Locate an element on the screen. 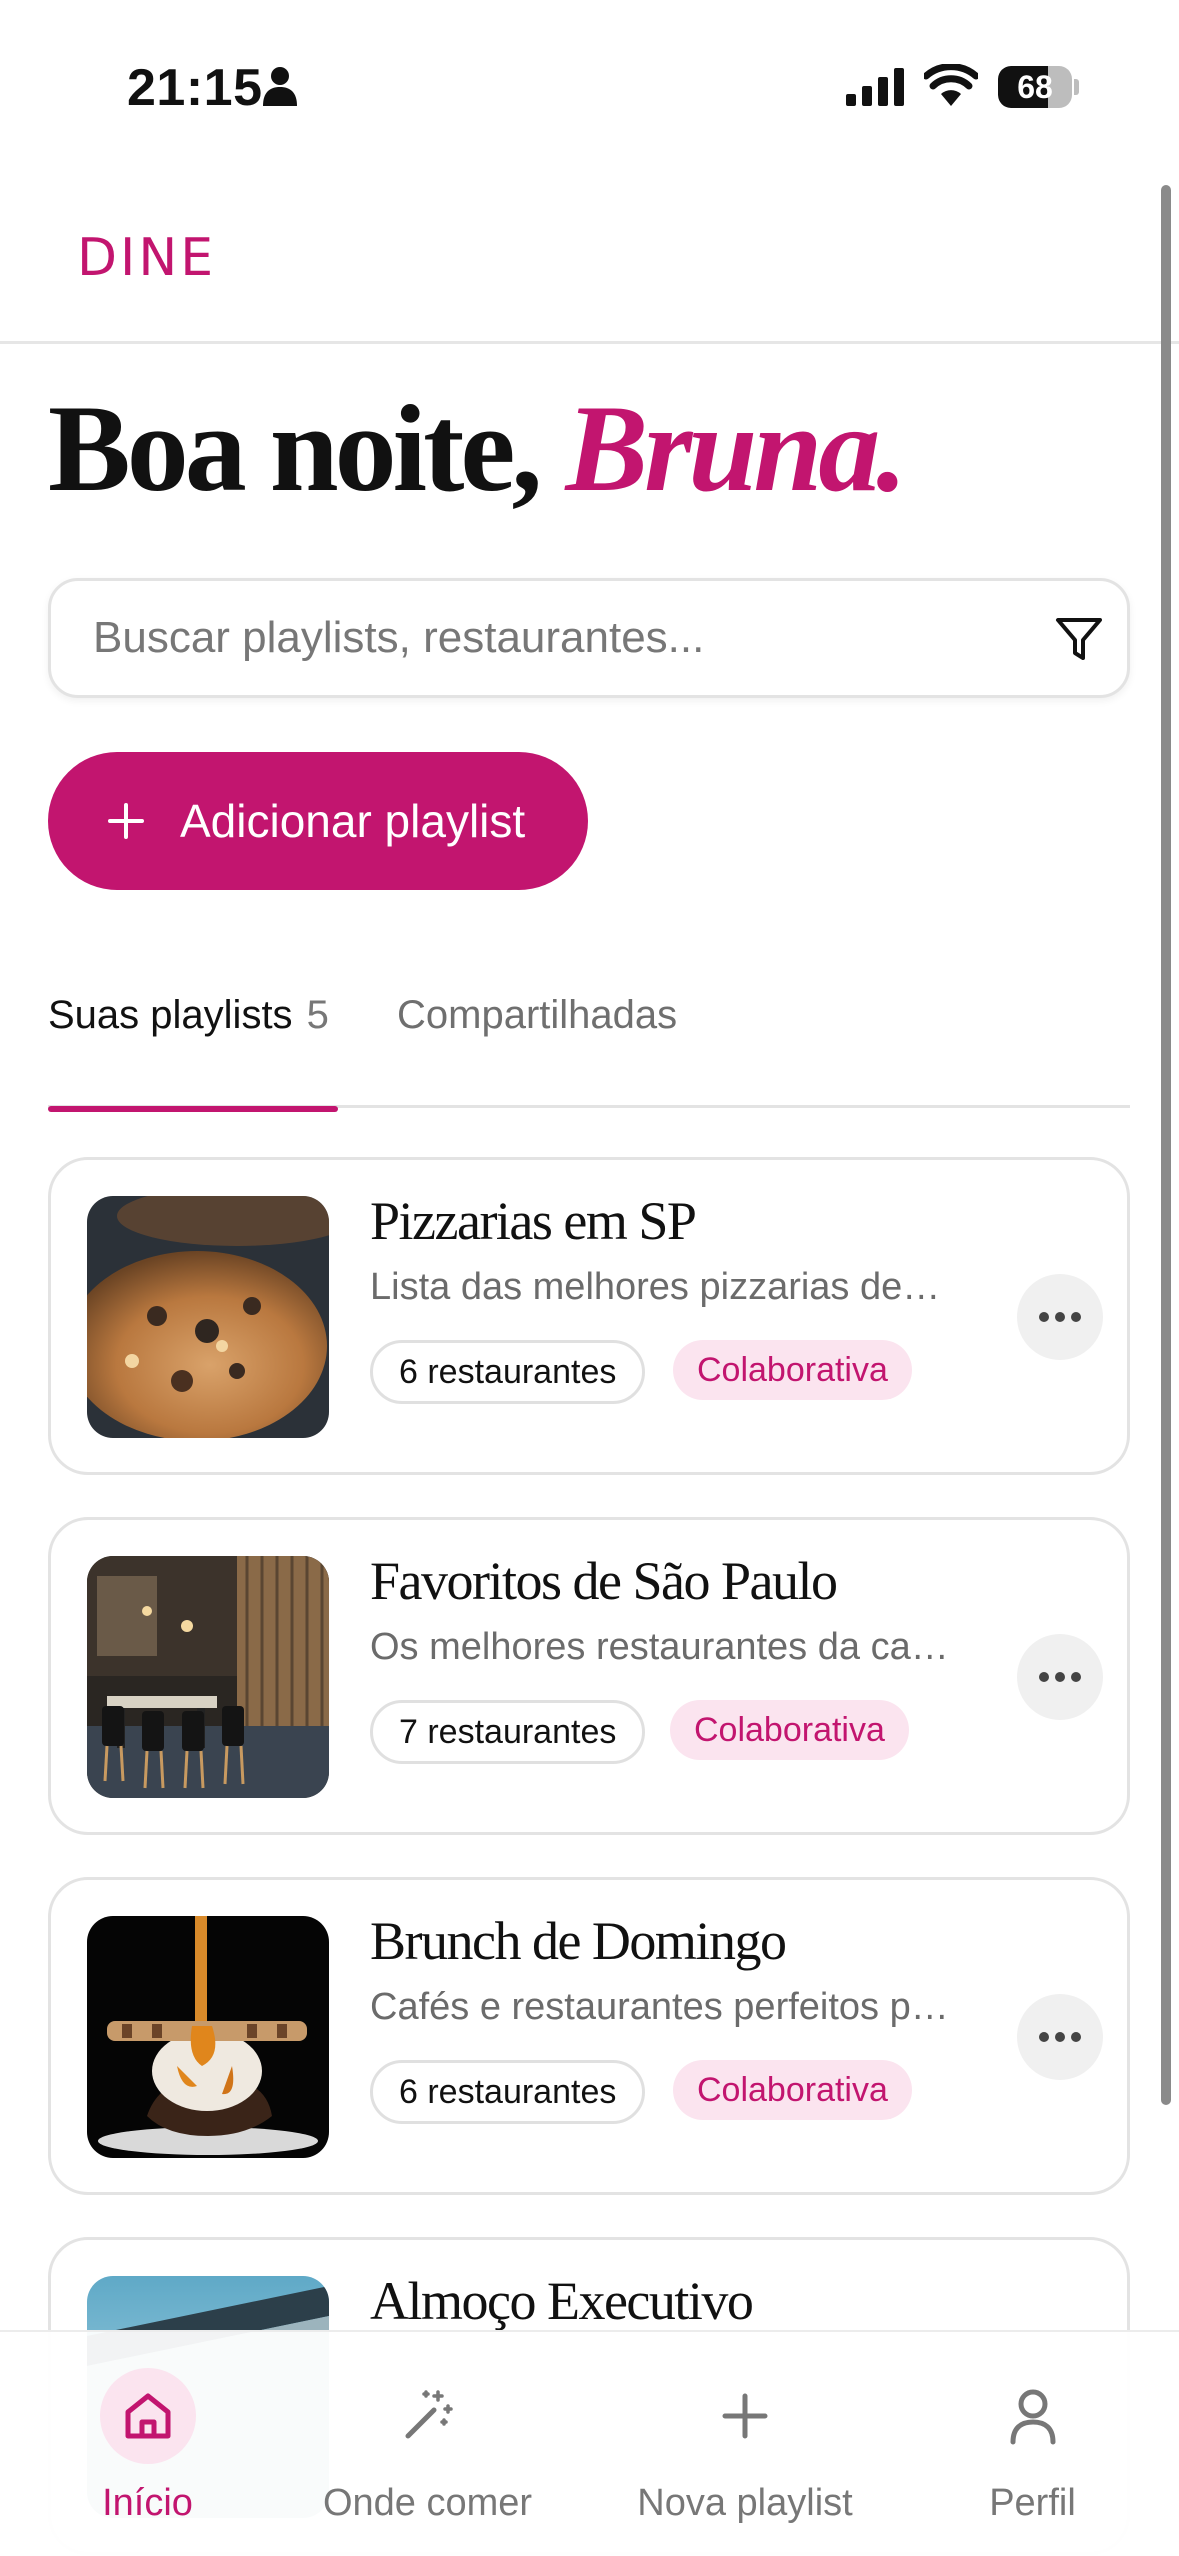 This screenshot has height=2556, width=1179. nav-item-profile: Perfil is located at coordinates (1032, 2444).